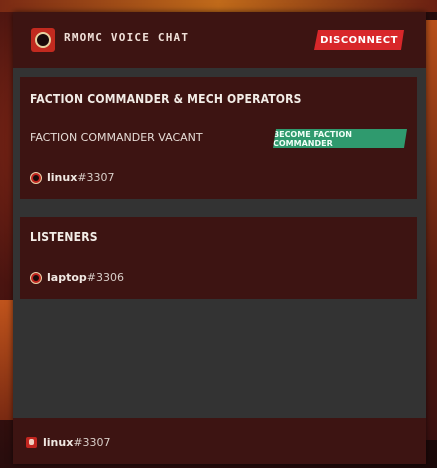 The height and width of the screenshot is (468, 437). Describe the element at coordinates (67, 277) in the screenshot. I see `member-name: laptop` at that location.